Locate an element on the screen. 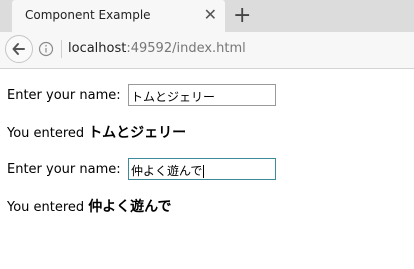  name-input-1-value: トムとジェリー is located at coordinates (173, 97).